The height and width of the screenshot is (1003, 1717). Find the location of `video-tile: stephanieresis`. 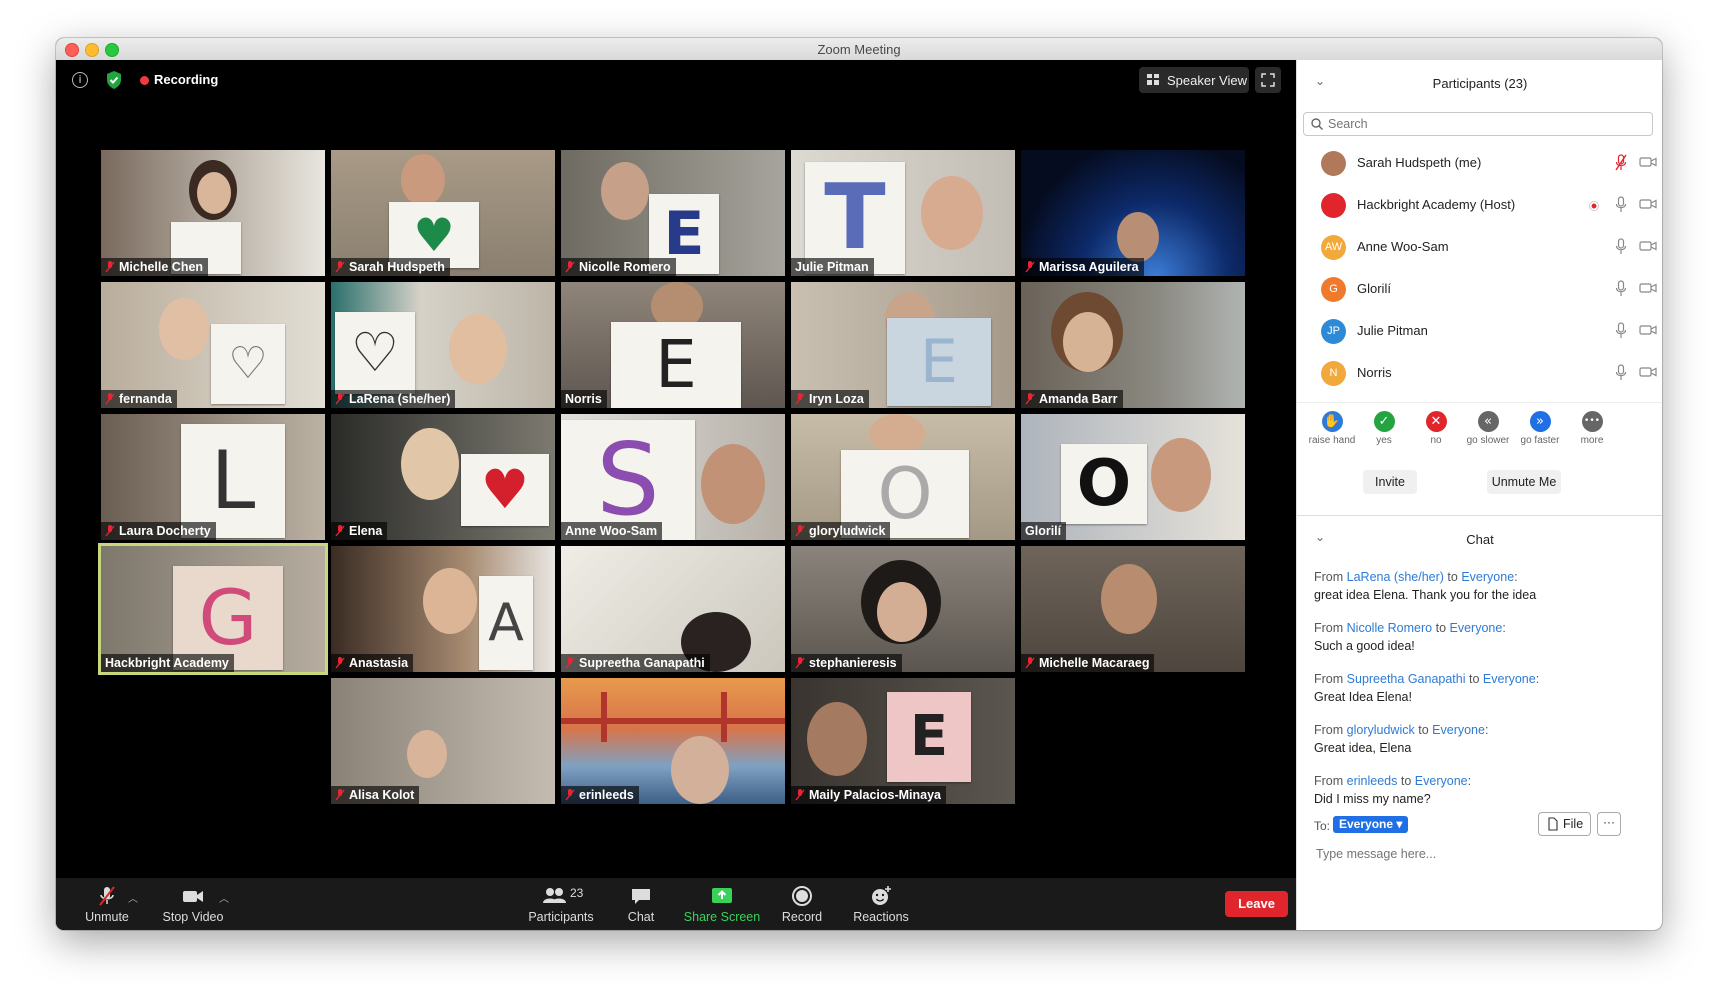

video-tile: stephanieresis is located at coordinates (903, 609).